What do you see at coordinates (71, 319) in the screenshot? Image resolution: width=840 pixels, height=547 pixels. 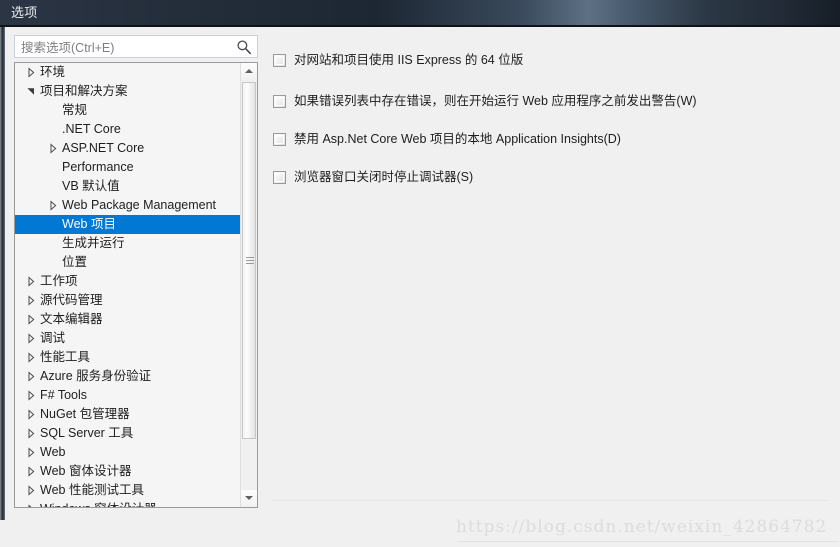 I see `tree-item-label: 文本编辑器` at bounding box center [71, 319].